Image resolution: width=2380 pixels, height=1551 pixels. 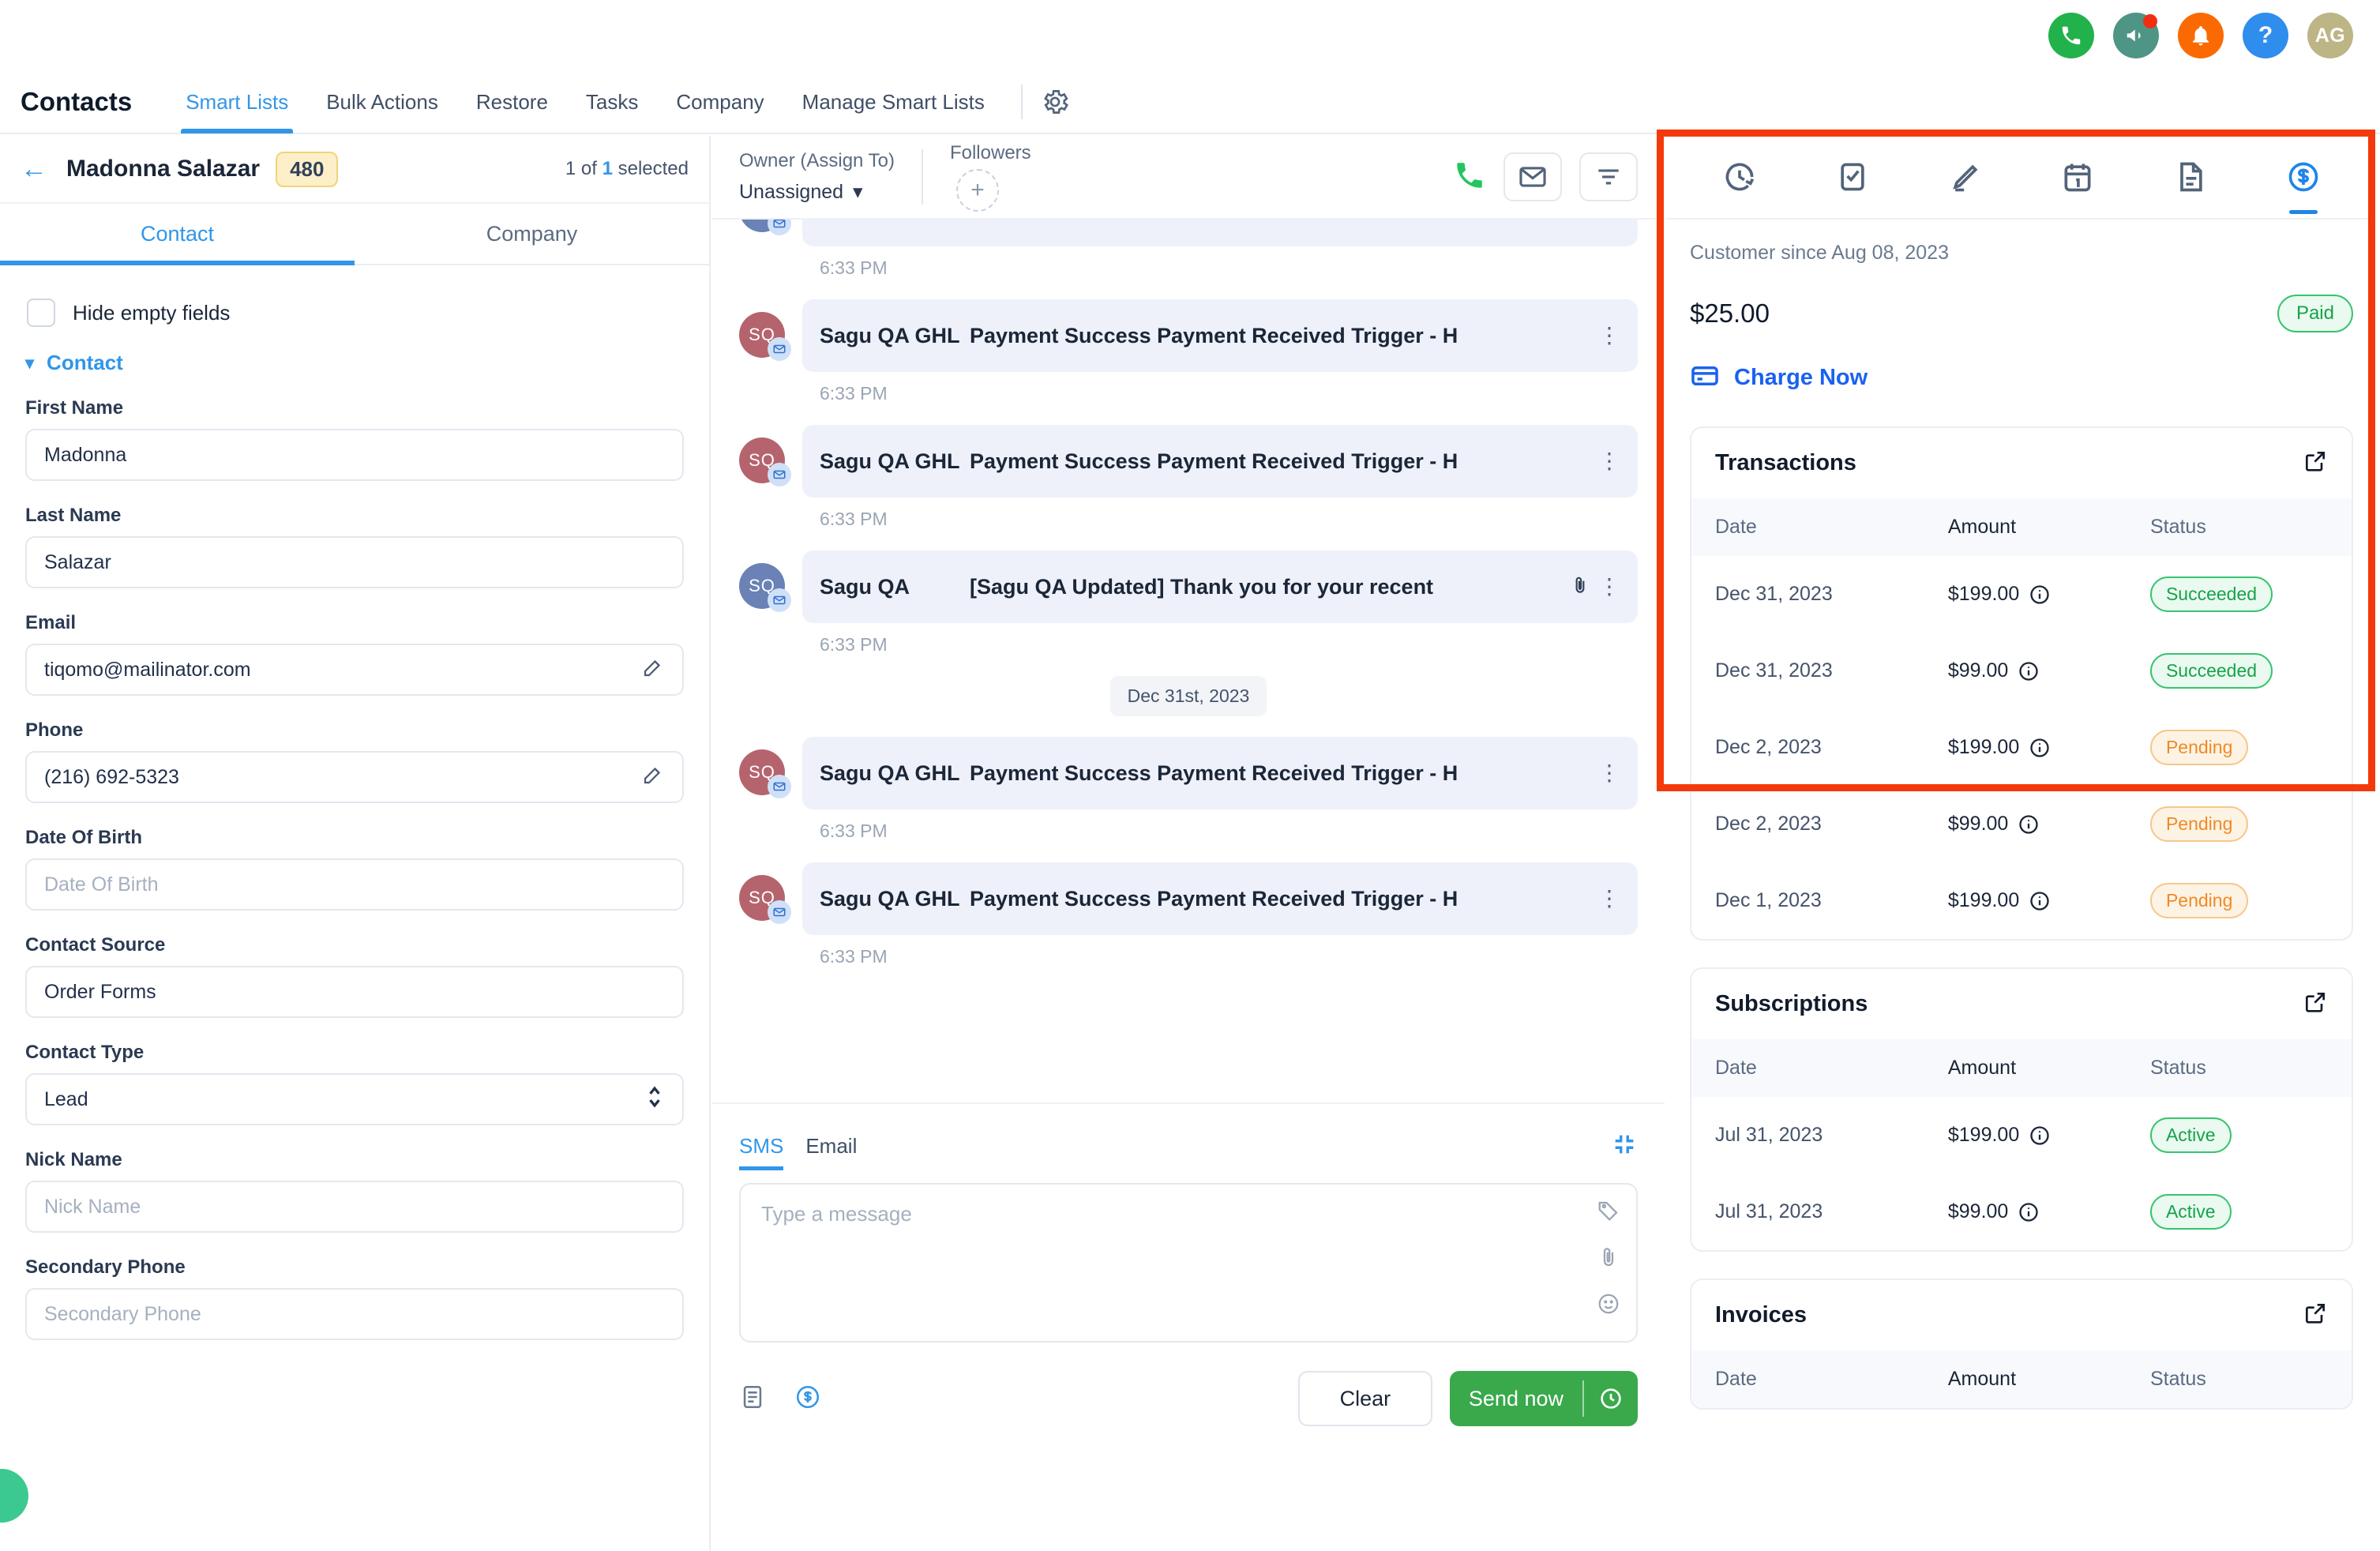 What do you see at coordinates (1188, 1263) in the screenshot?
I see `message-input: Type a message` at bounding box center [1188, 1263].